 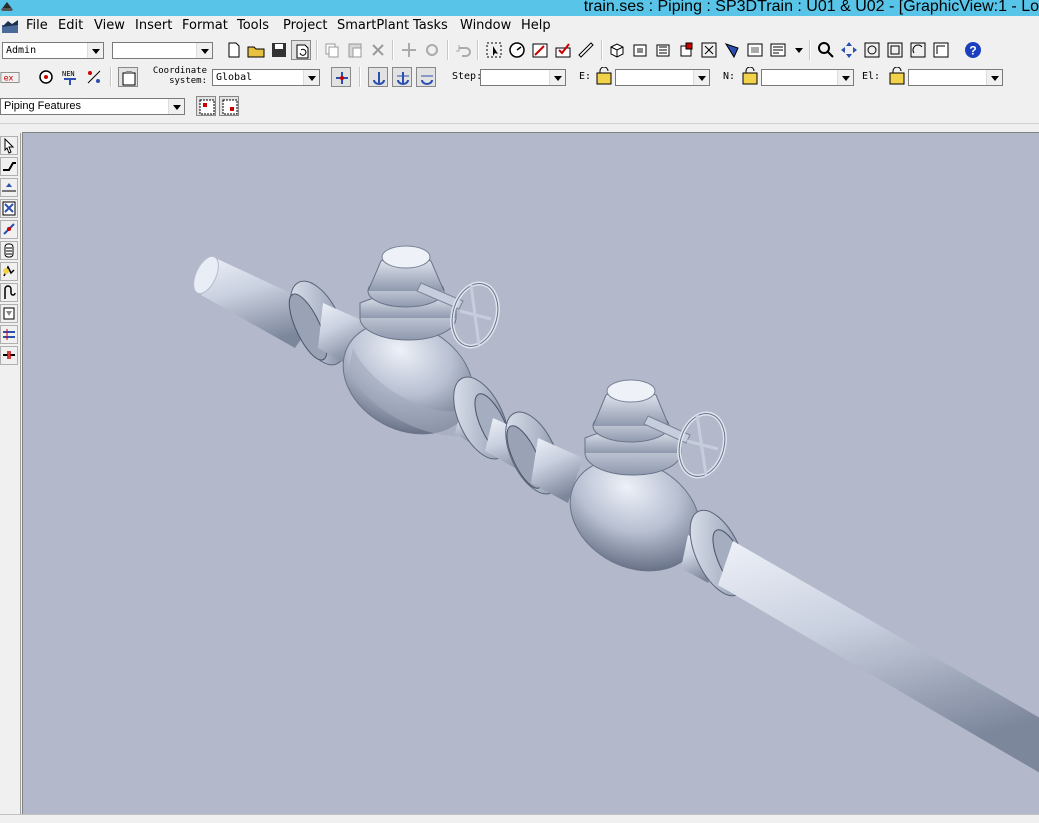 What do you see at coordinates (70, 77) in the screenshot?
I see `absolute-mode-button: NEN` at bounding box center [70, 77].